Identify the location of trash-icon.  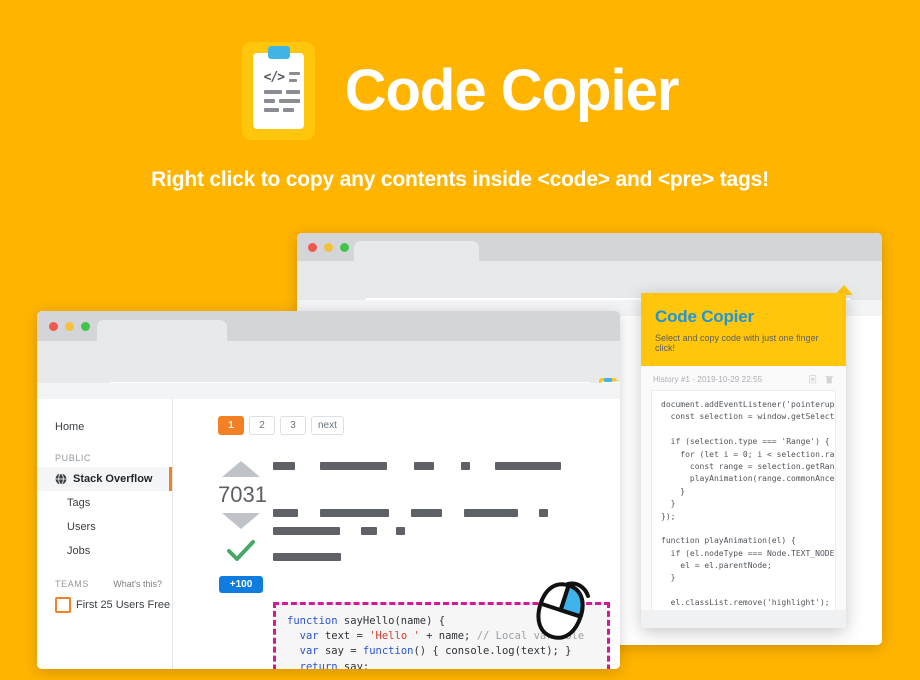
(829, 379).